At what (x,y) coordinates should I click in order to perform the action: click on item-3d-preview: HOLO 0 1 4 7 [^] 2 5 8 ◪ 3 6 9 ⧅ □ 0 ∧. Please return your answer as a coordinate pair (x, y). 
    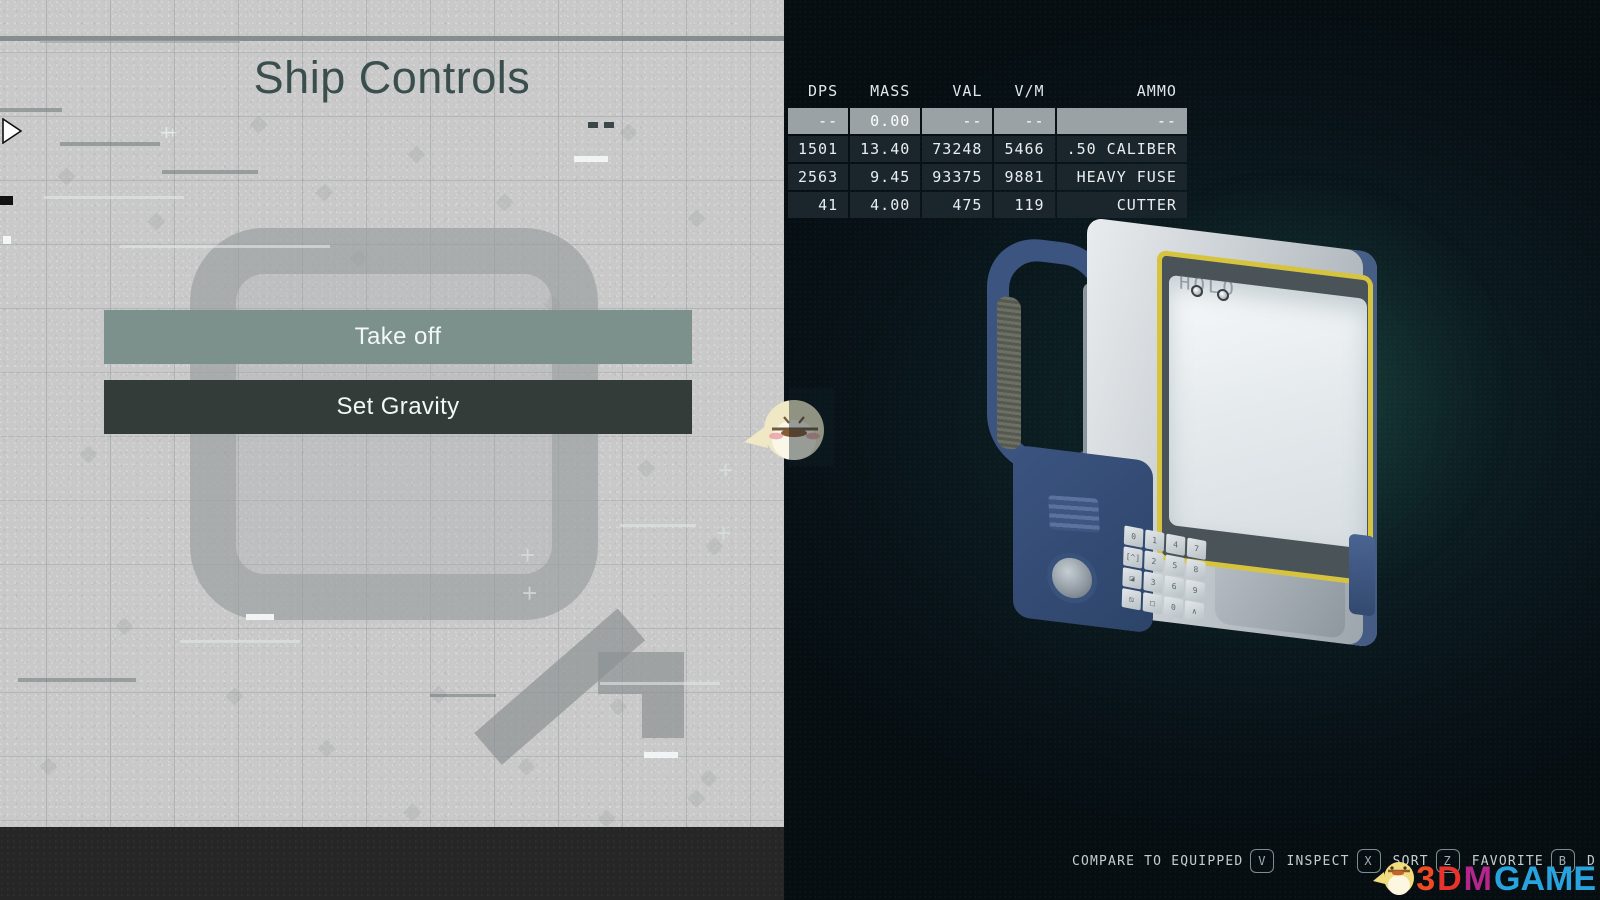
    Looking at the image, I should click on (1189, 432).